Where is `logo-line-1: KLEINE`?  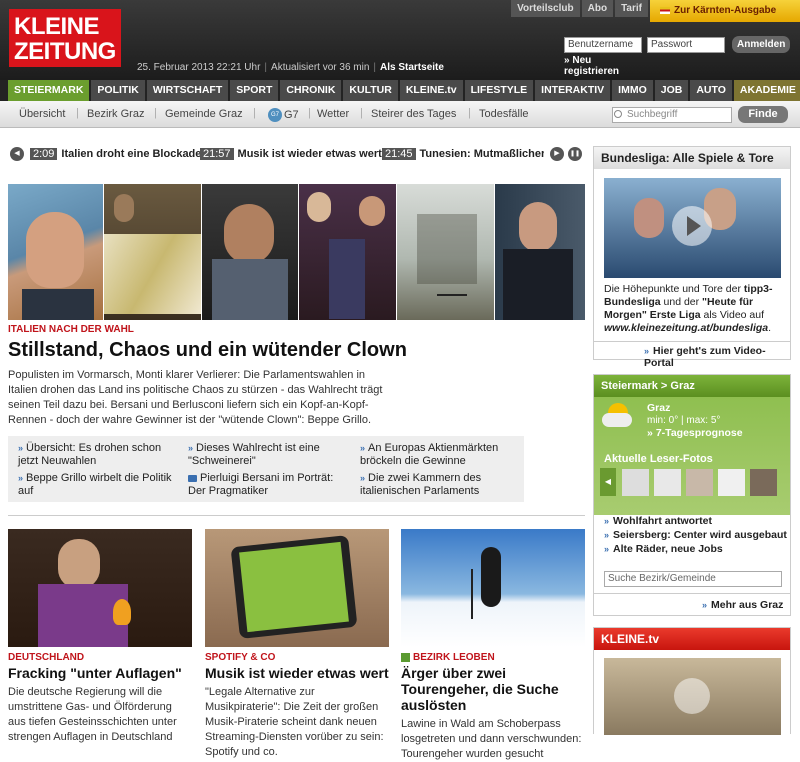 logo-line-1: KLEINE is located at coordinates (57, 26).